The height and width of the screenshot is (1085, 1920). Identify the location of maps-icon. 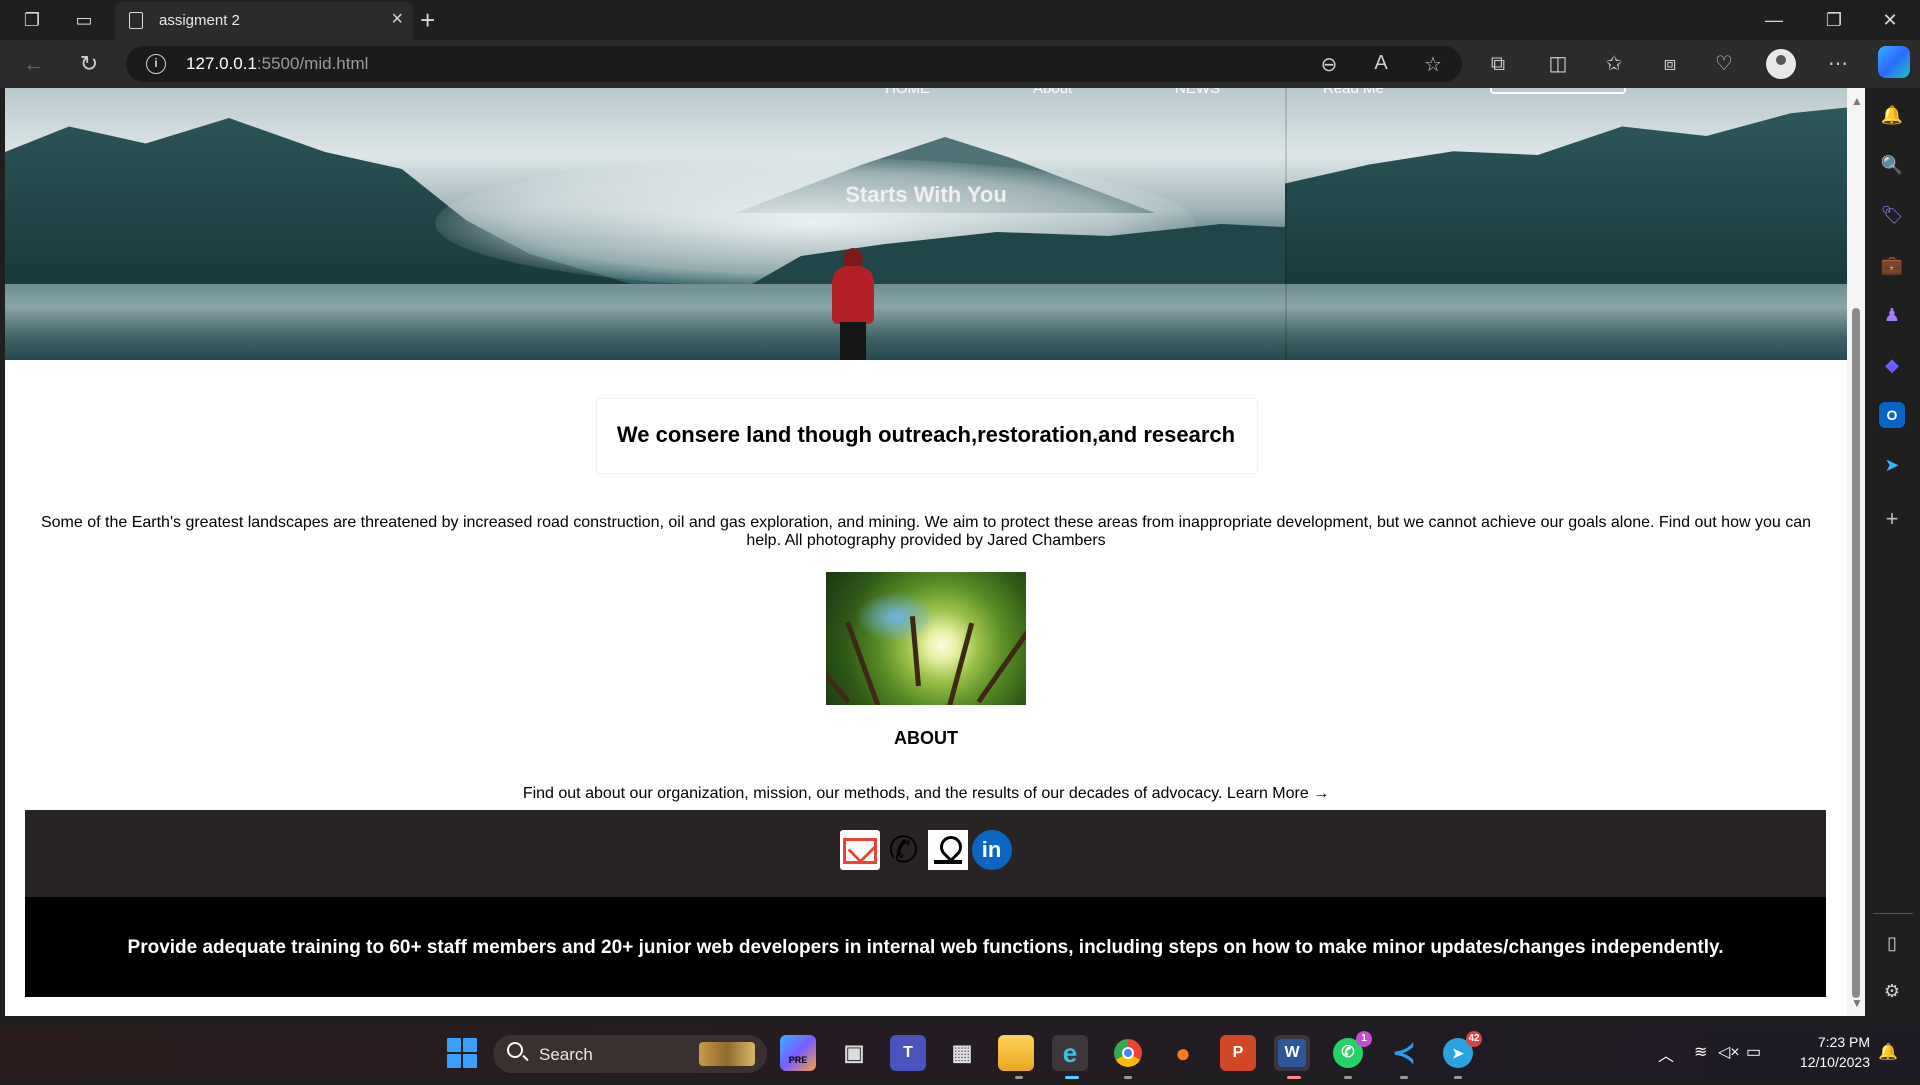
(947, 850).